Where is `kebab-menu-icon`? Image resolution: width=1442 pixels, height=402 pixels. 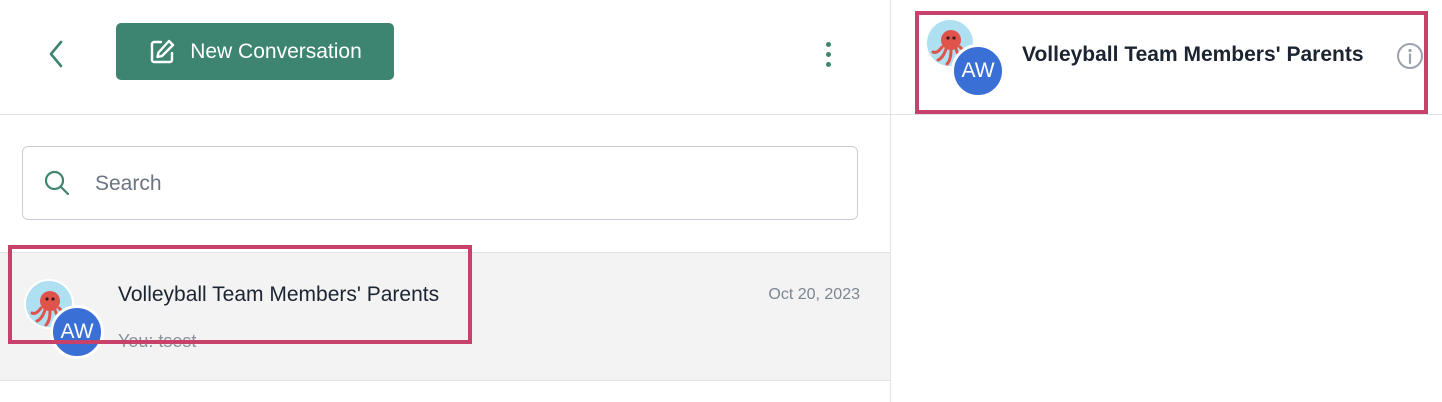
kebab-menu-icon is located at coordinates (828, 44).